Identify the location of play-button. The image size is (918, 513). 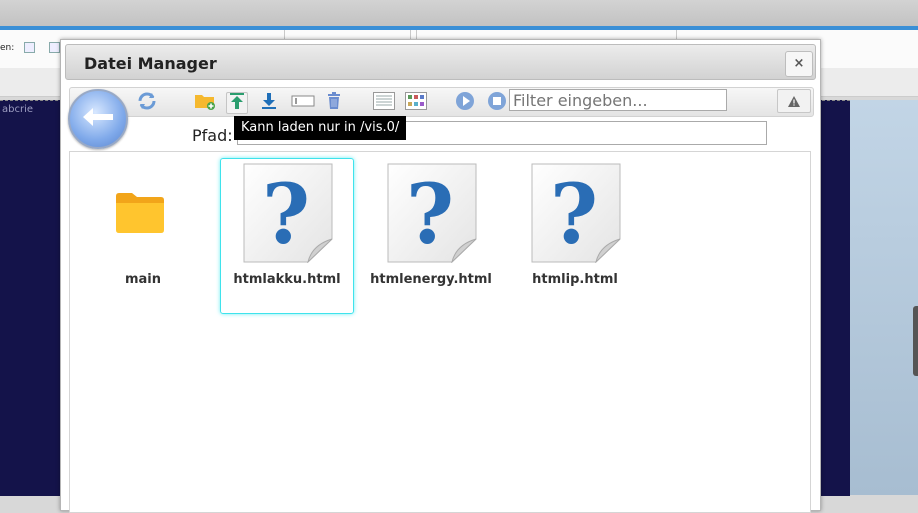
(465, 103).